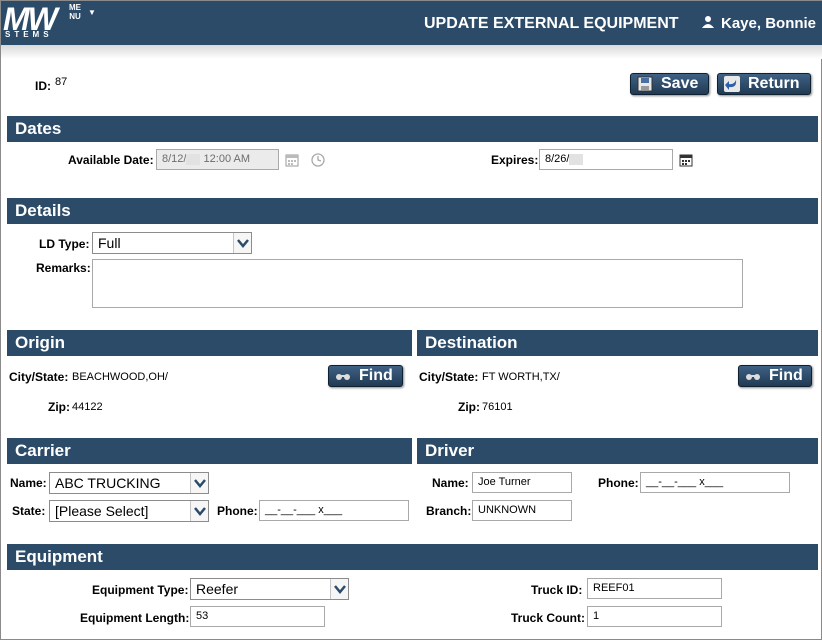 This screenshot has height=640, width=822. What do you see at coordinates (654, 588) in the screenshot?
I see `truck-id-input: REEF01` at bounding box center [654, 588].